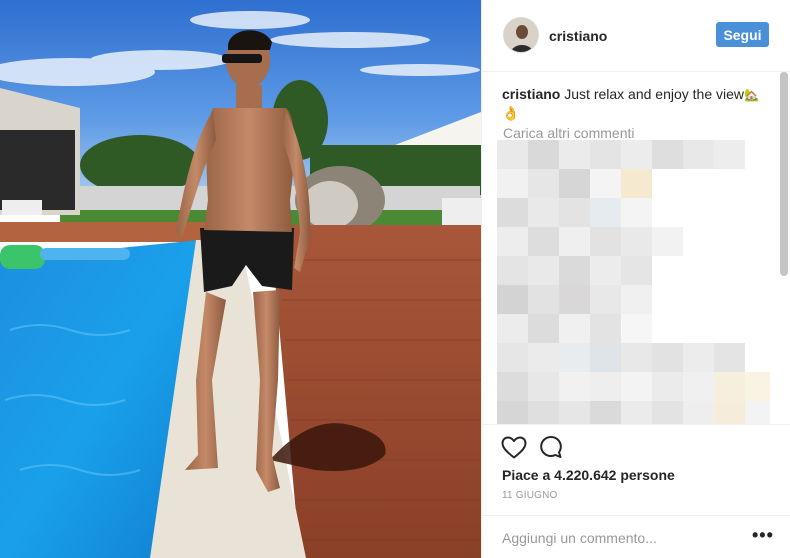  I want to click on comment-input, so click(617, 538).